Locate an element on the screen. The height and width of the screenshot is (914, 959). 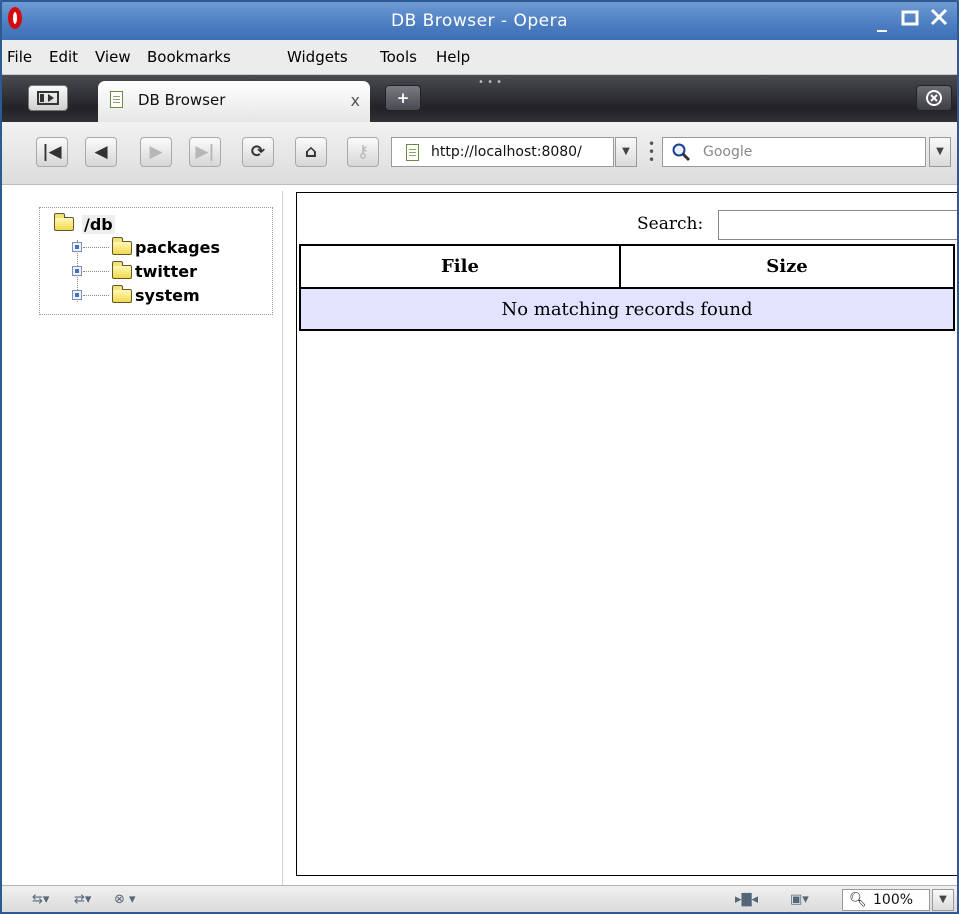
window-title: DB Browser - Opera is located at coordinates (479, 21).